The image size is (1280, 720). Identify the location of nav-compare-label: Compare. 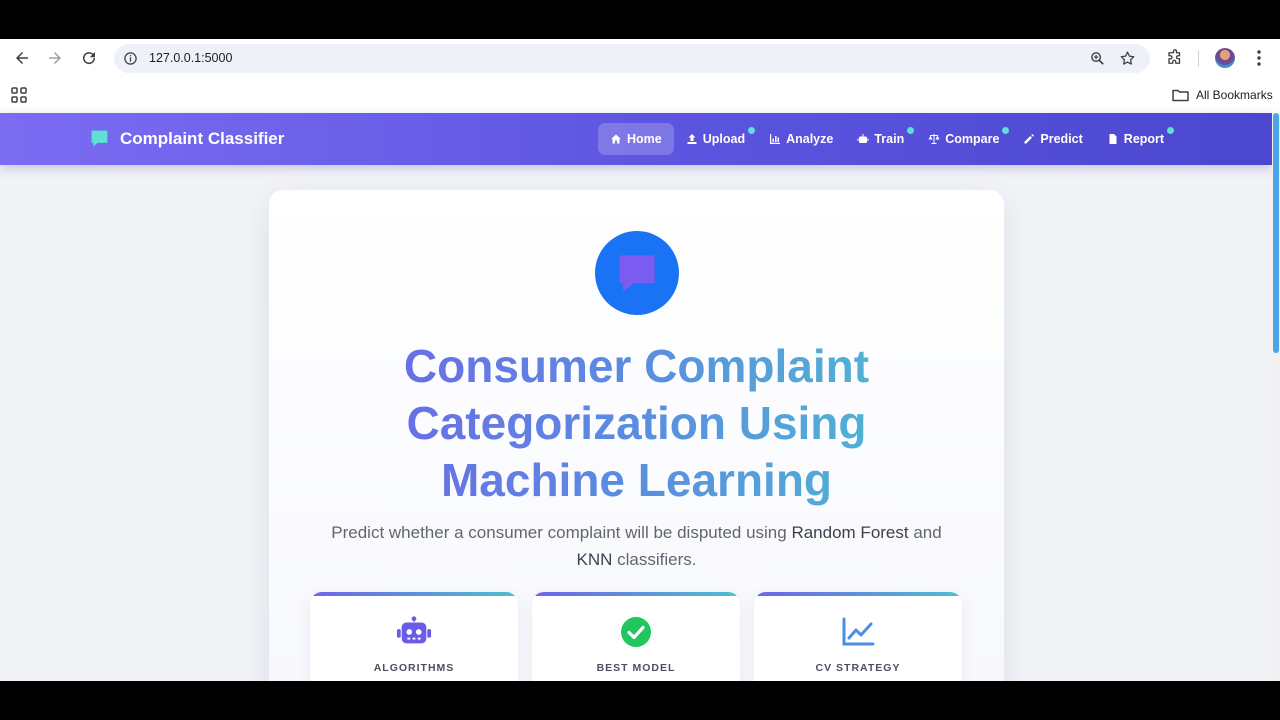
(972, 139).